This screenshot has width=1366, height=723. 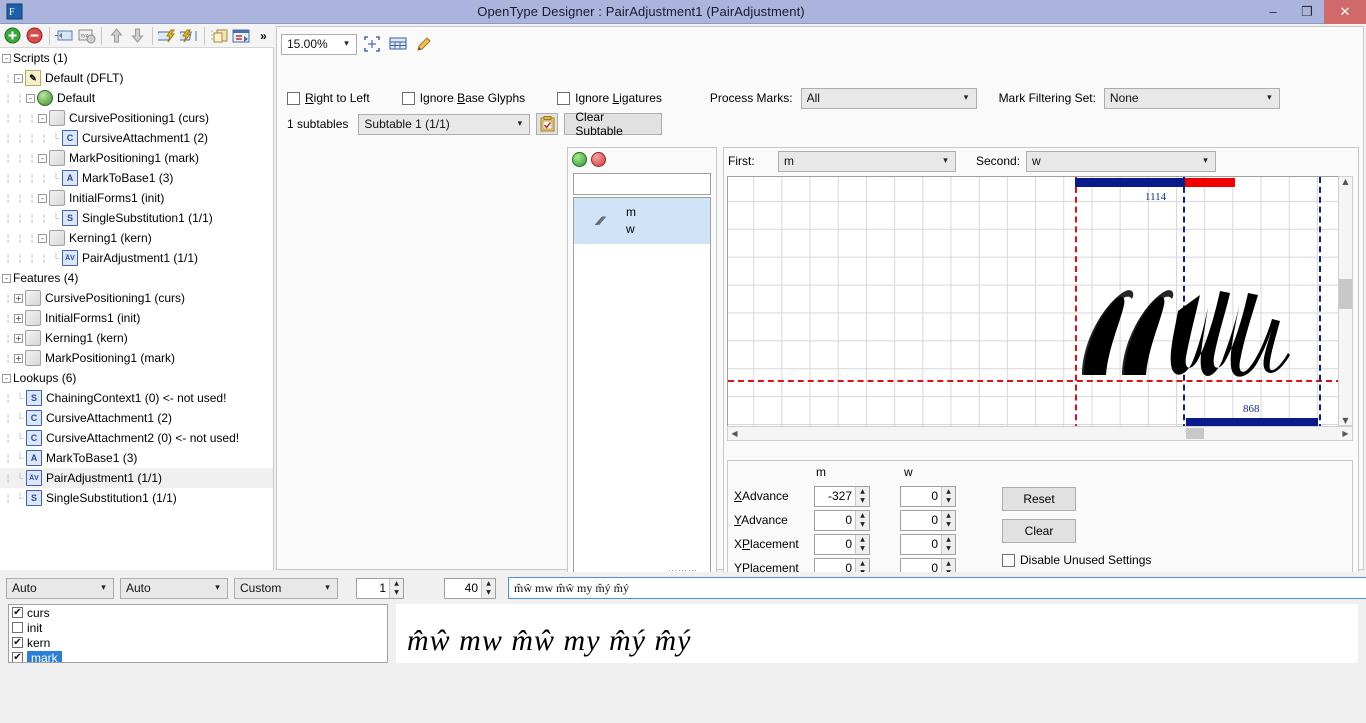 I want to click on add-icon, so click(x=12, y=36).